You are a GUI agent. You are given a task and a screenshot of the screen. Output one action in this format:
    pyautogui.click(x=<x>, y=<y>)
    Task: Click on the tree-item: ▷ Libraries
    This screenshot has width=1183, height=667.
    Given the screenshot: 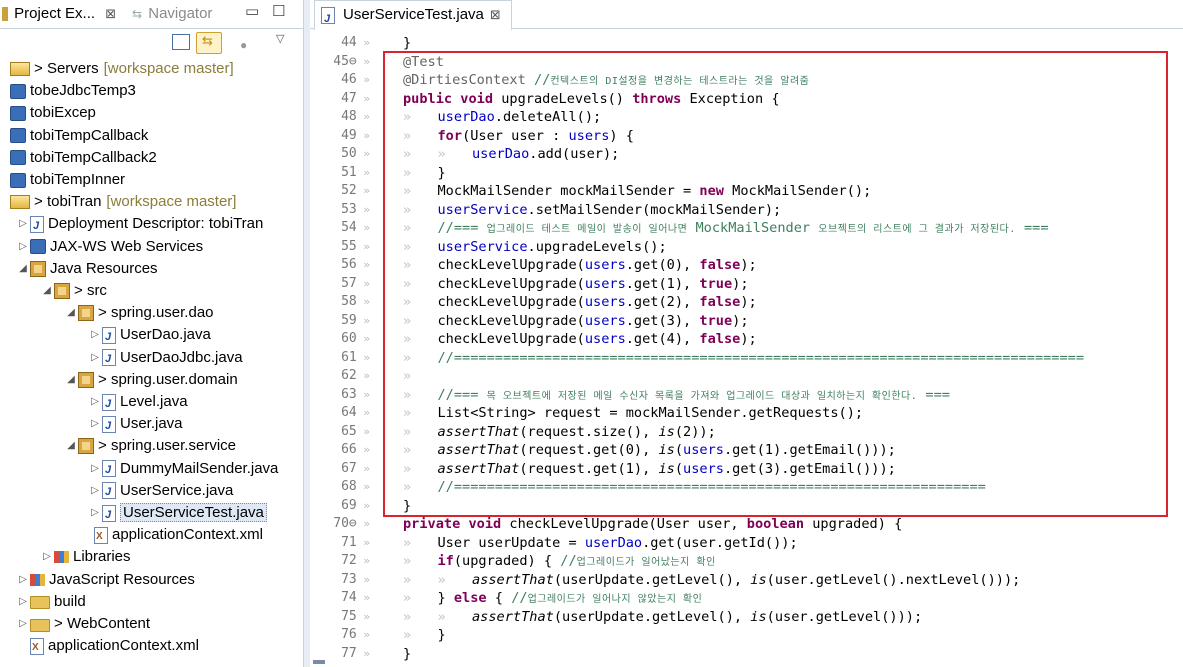 What is the action you would take?
    pyautogui.click(x=85, y=557)
    